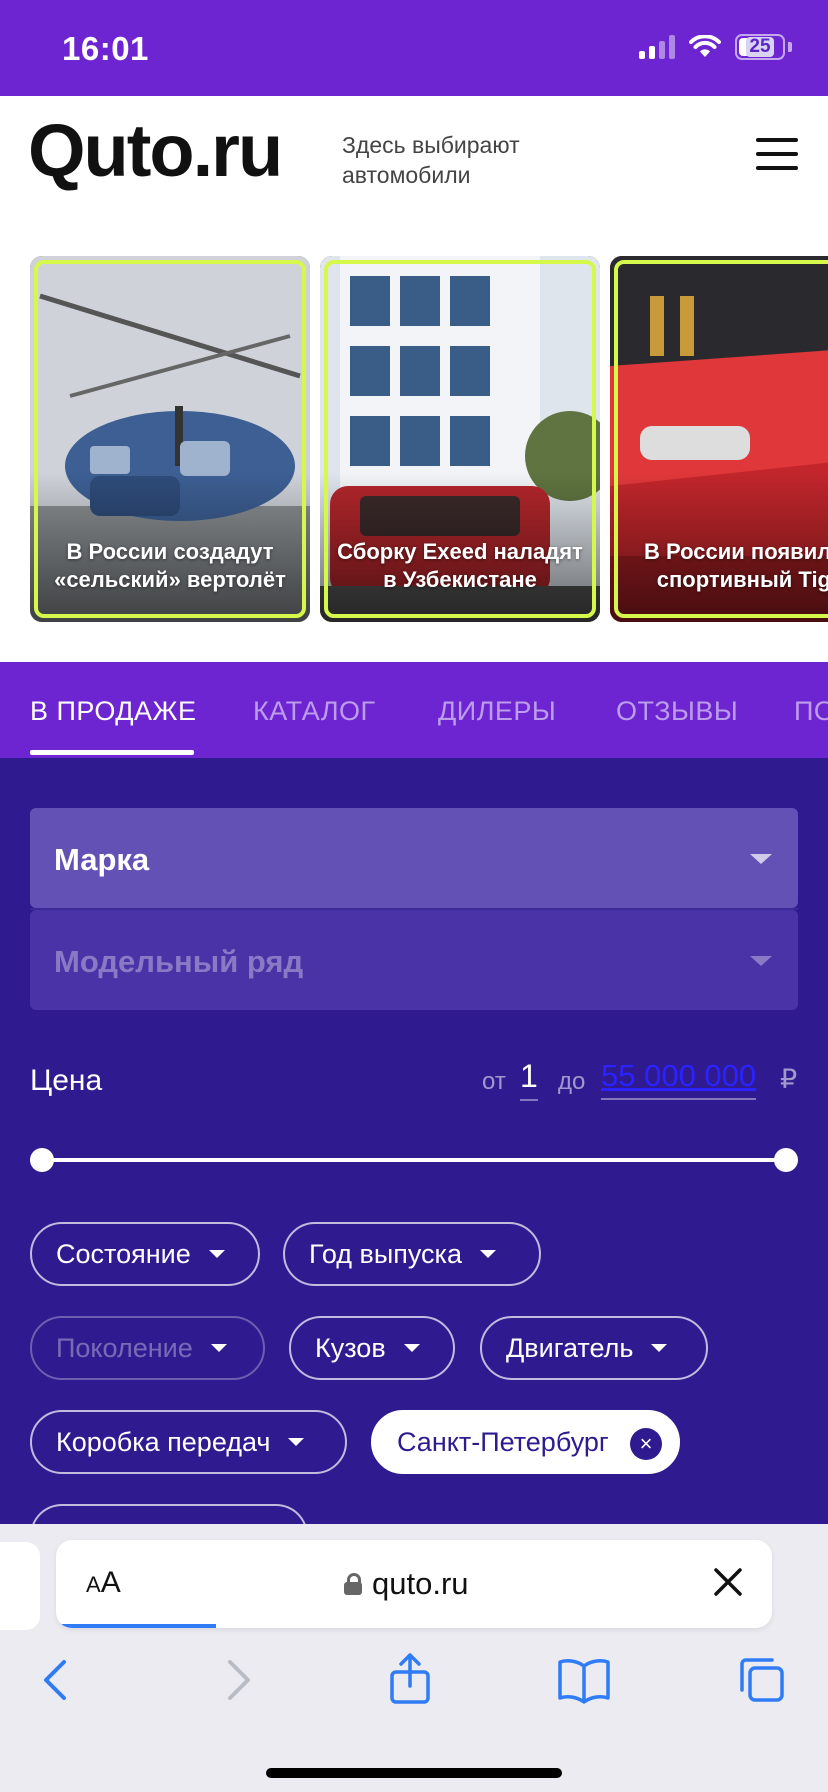 This screenshot has width=828, height=1792. What do you see at coordinates (406, 1584) in the screenshot?
I see `url-display: quto.ru` at bounding box center [406, 1584].